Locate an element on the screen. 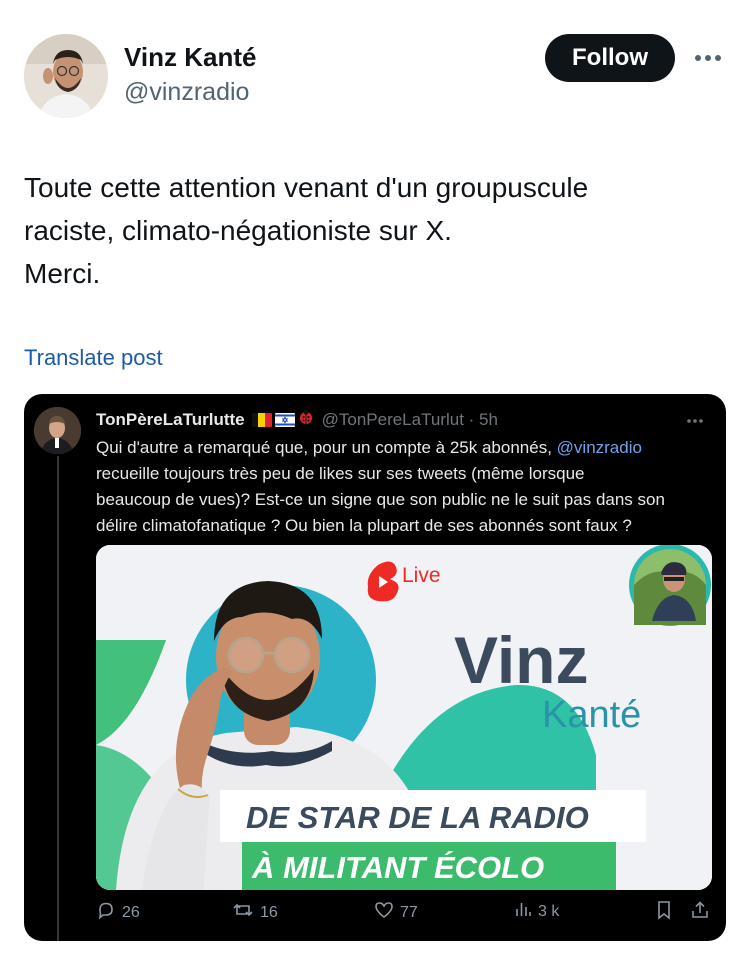 The image size is (750, 955). quoted-author-name: TonPèreLaTurlutte is located at coordinates (170, 420).